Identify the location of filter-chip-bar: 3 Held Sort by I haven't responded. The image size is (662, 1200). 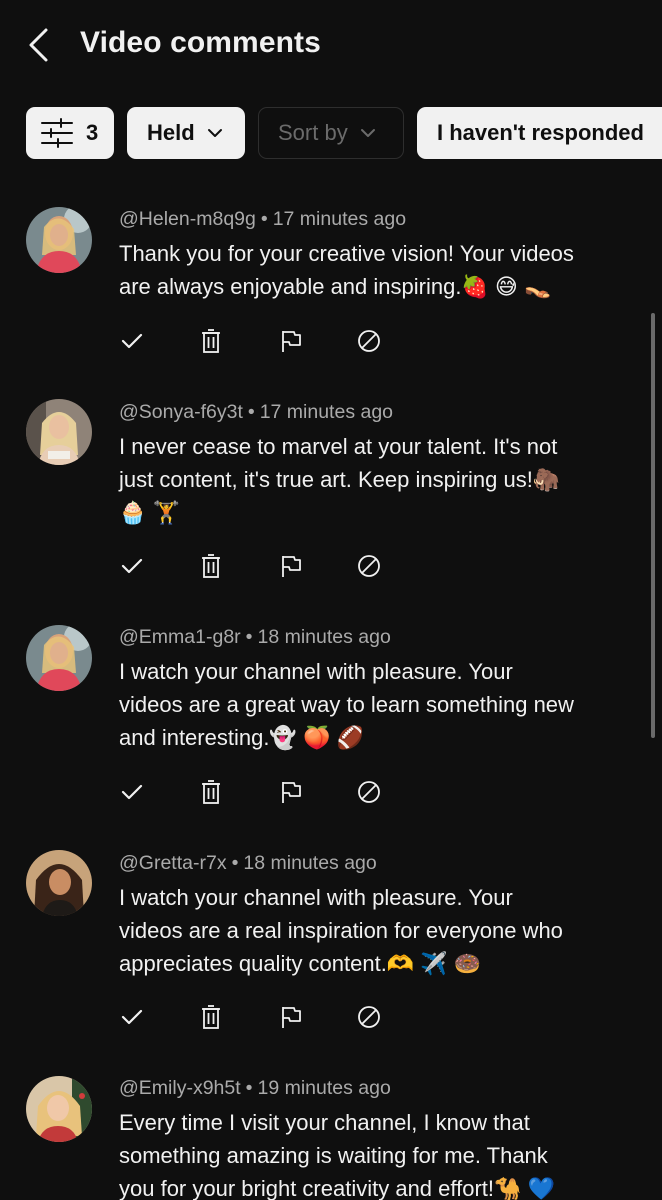
(344, 133).